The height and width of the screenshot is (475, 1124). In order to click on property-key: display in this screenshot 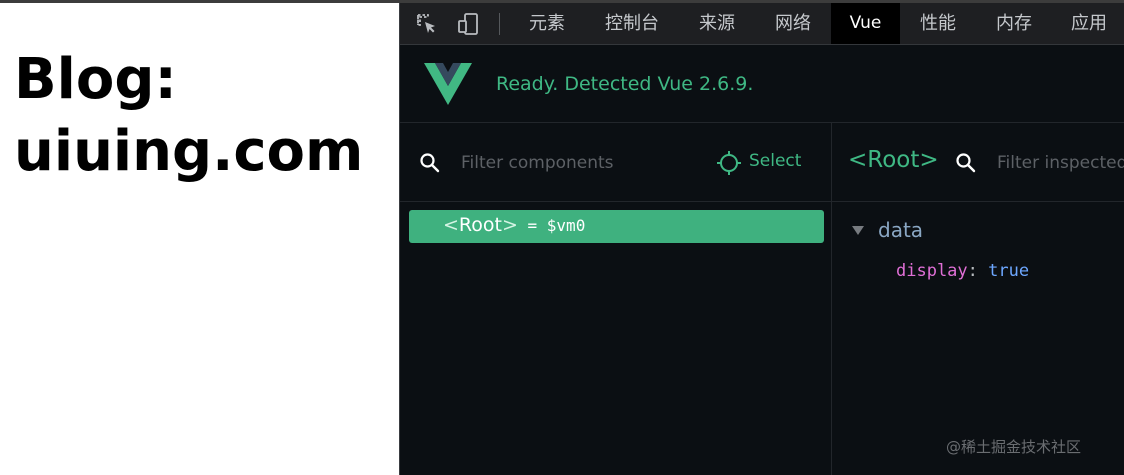, I will do `click(932, 271)`.